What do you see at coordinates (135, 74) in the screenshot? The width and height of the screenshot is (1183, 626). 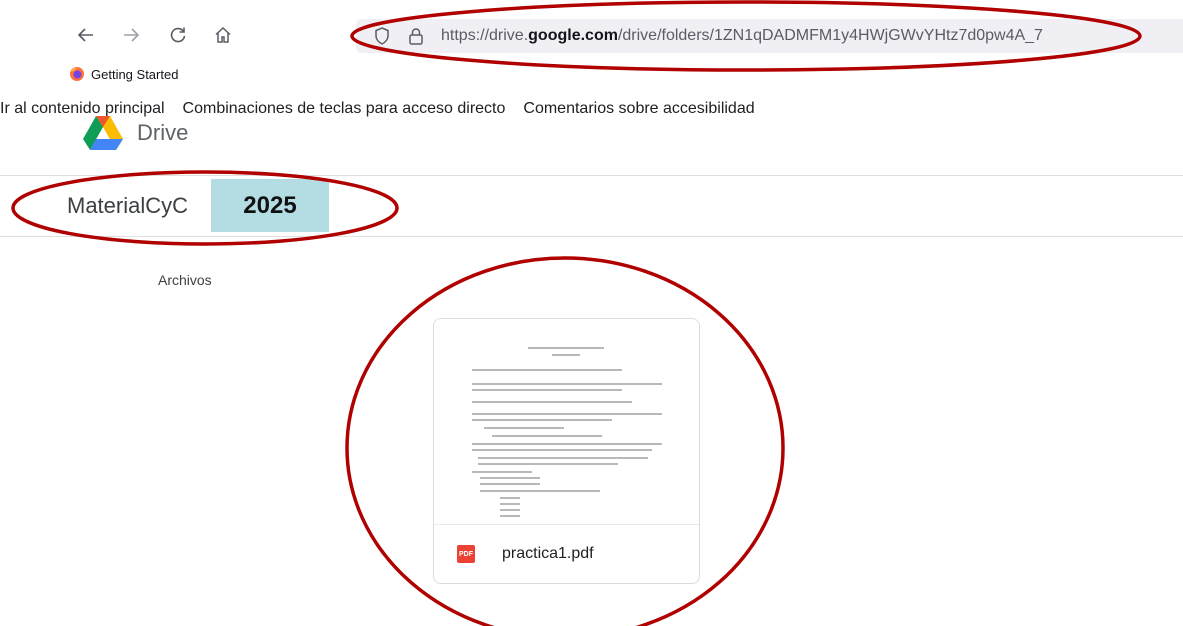 I see `bookmark-label: Getting Started` at bounding box center [135, 74].